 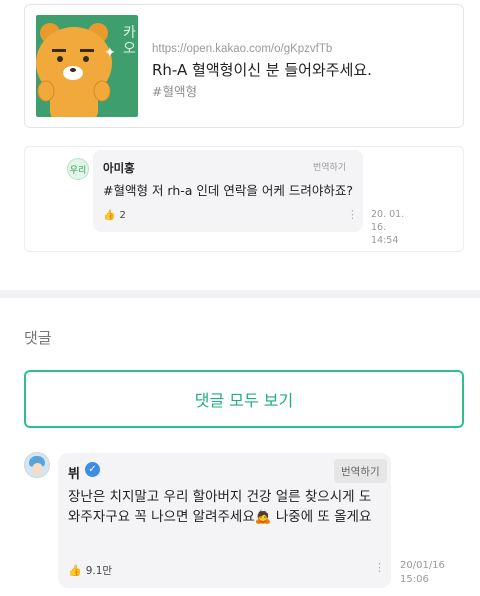 I want to click on like-count: 2, so click(x=122, y=215).